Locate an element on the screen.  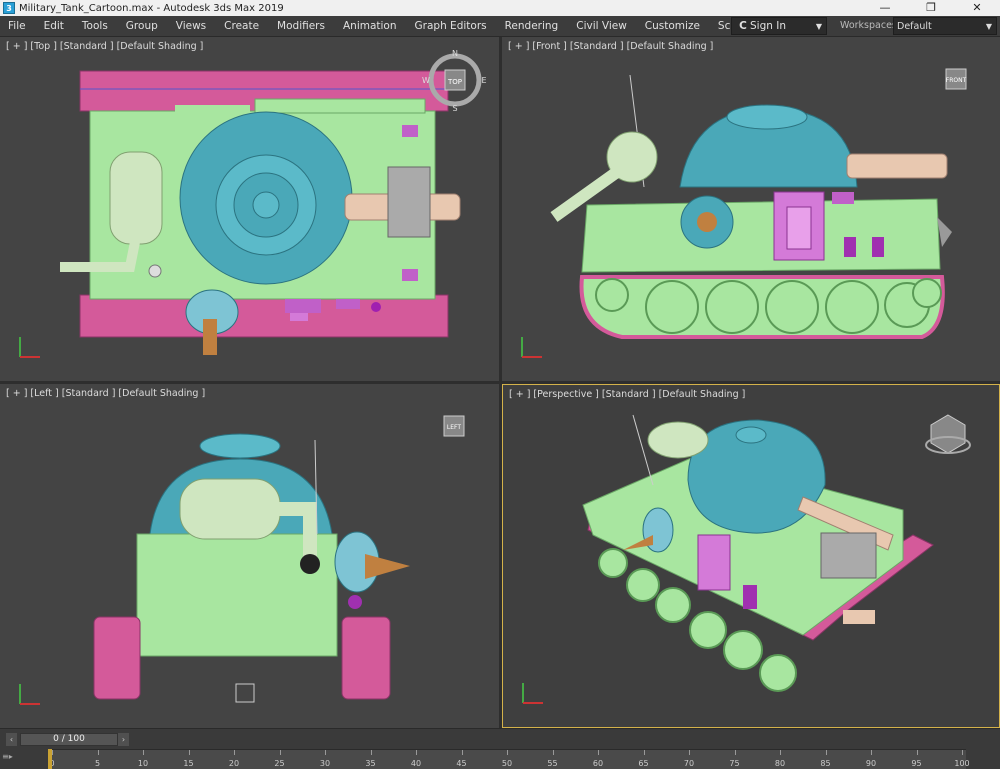
next-frame-button: › is located at coordinates (123, 739).